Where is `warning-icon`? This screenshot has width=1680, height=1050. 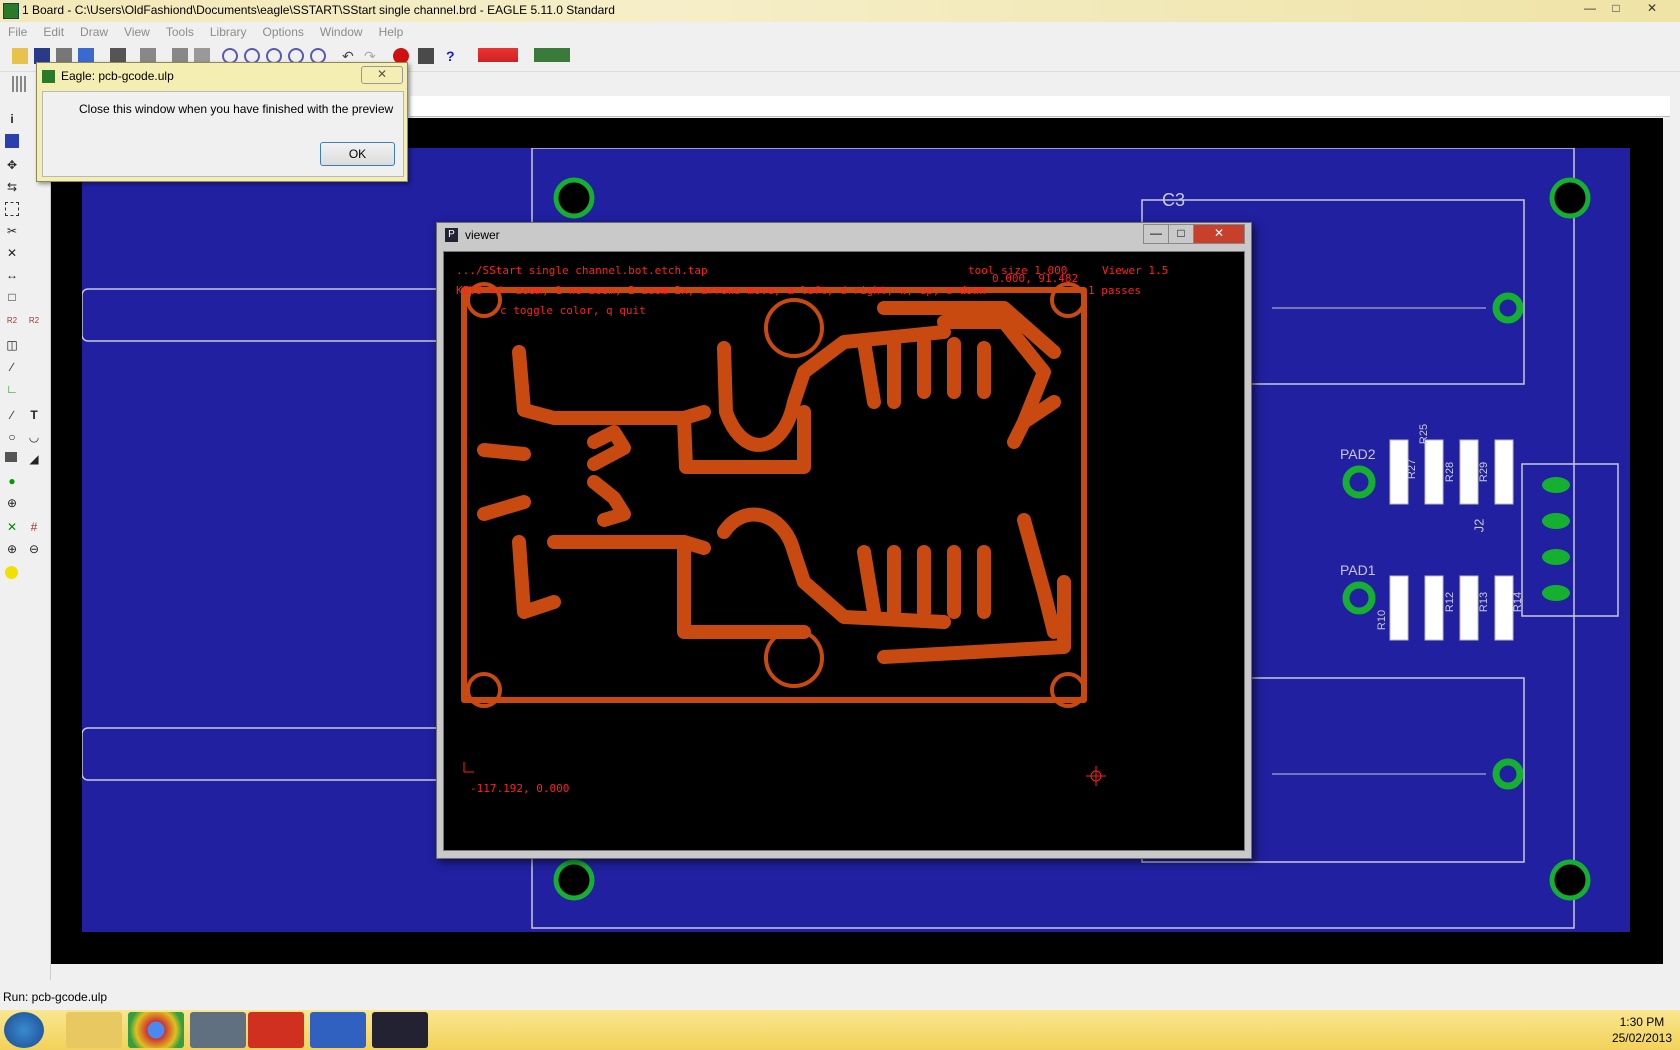
warning-icon is located at coordinates (11, 572).